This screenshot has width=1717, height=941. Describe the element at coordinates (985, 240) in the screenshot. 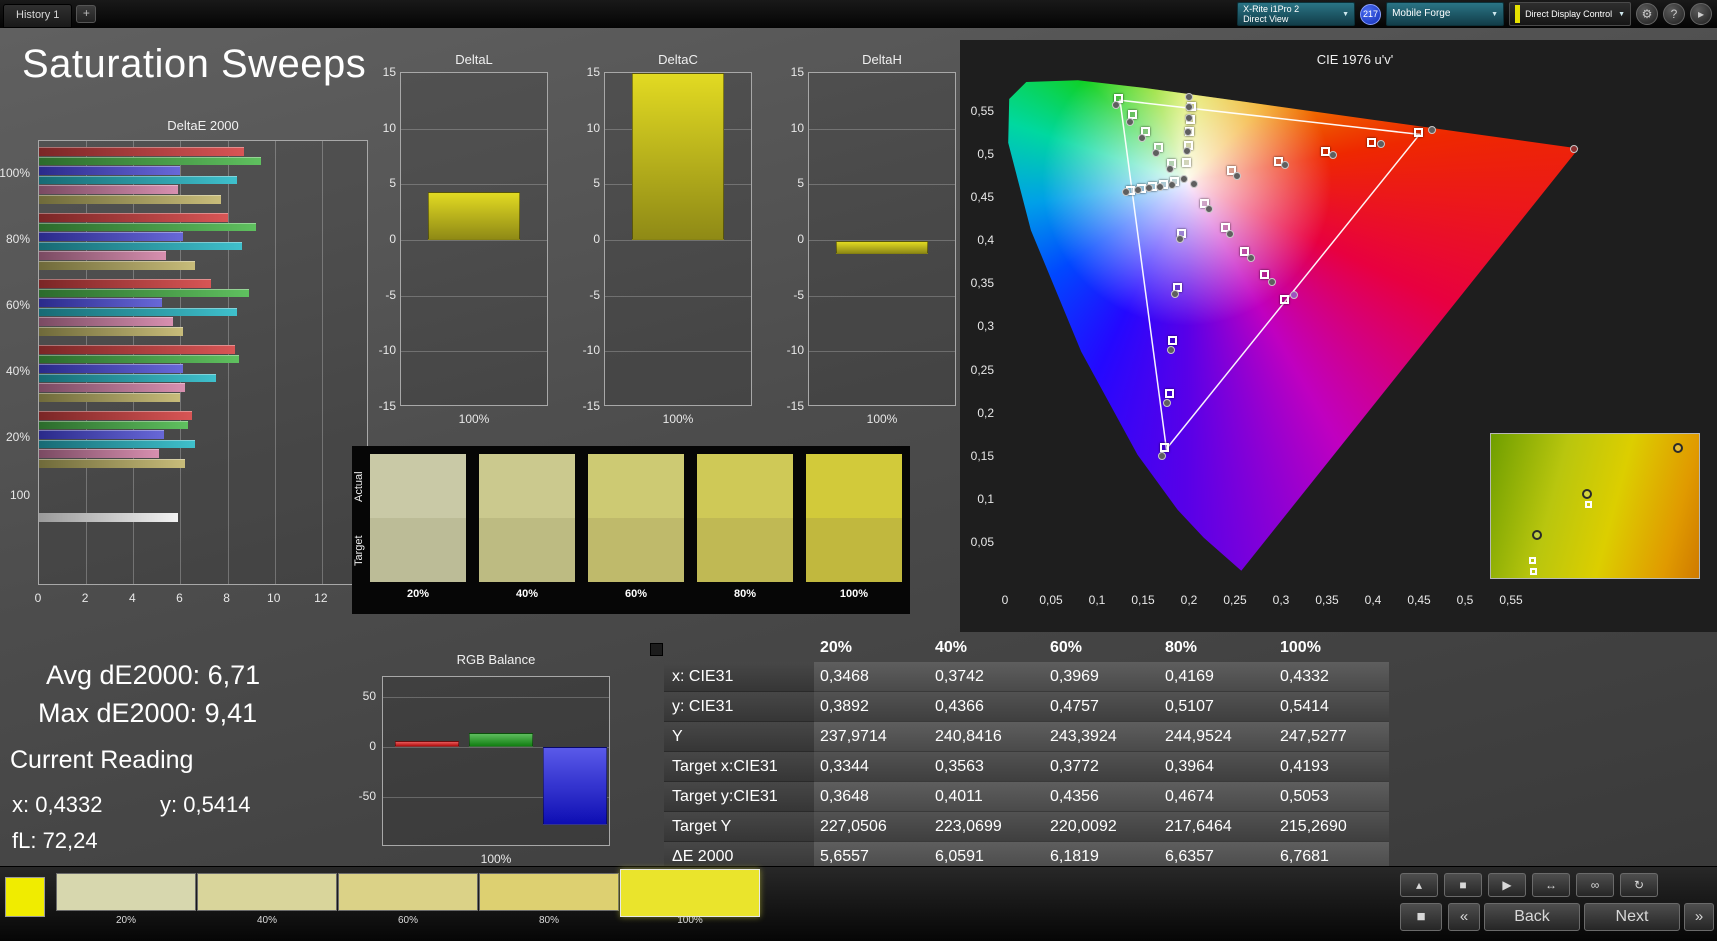

I see `y-axis-tick-label: 0,4` at that location.